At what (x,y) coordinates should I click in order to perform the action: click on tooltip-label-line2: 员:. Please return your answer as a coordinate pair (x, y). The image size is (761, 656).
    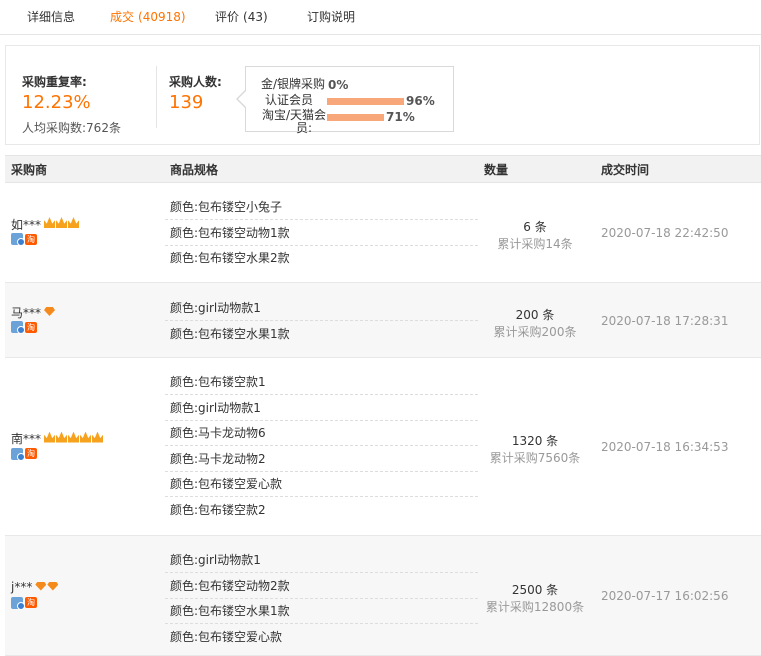
    Looking at the image, I should click on (303, 128).